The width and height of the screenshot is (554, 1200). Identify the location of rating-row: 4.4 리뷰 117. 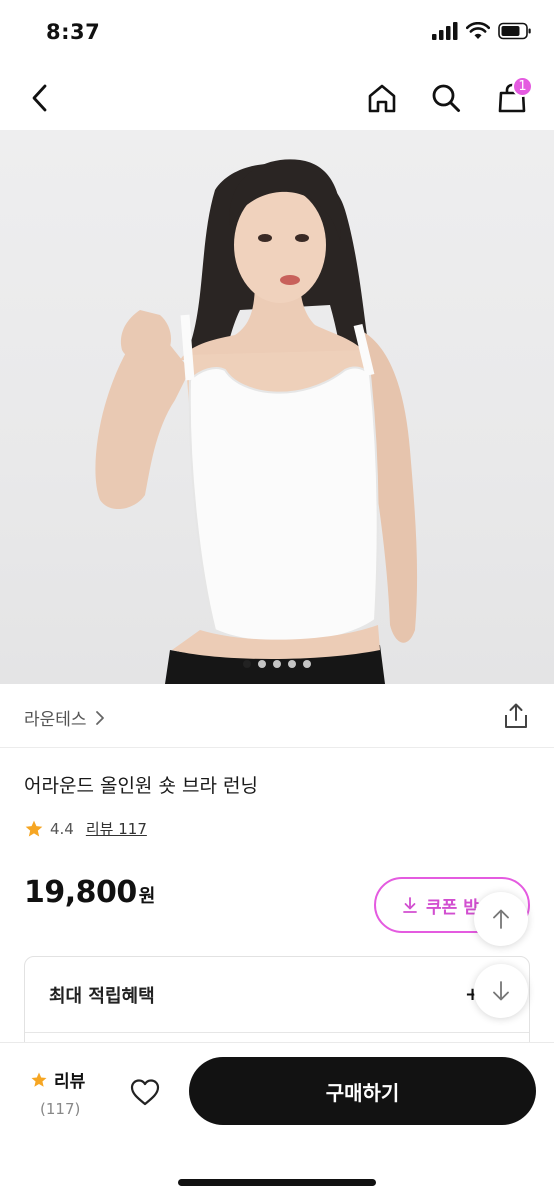
(85, 828).